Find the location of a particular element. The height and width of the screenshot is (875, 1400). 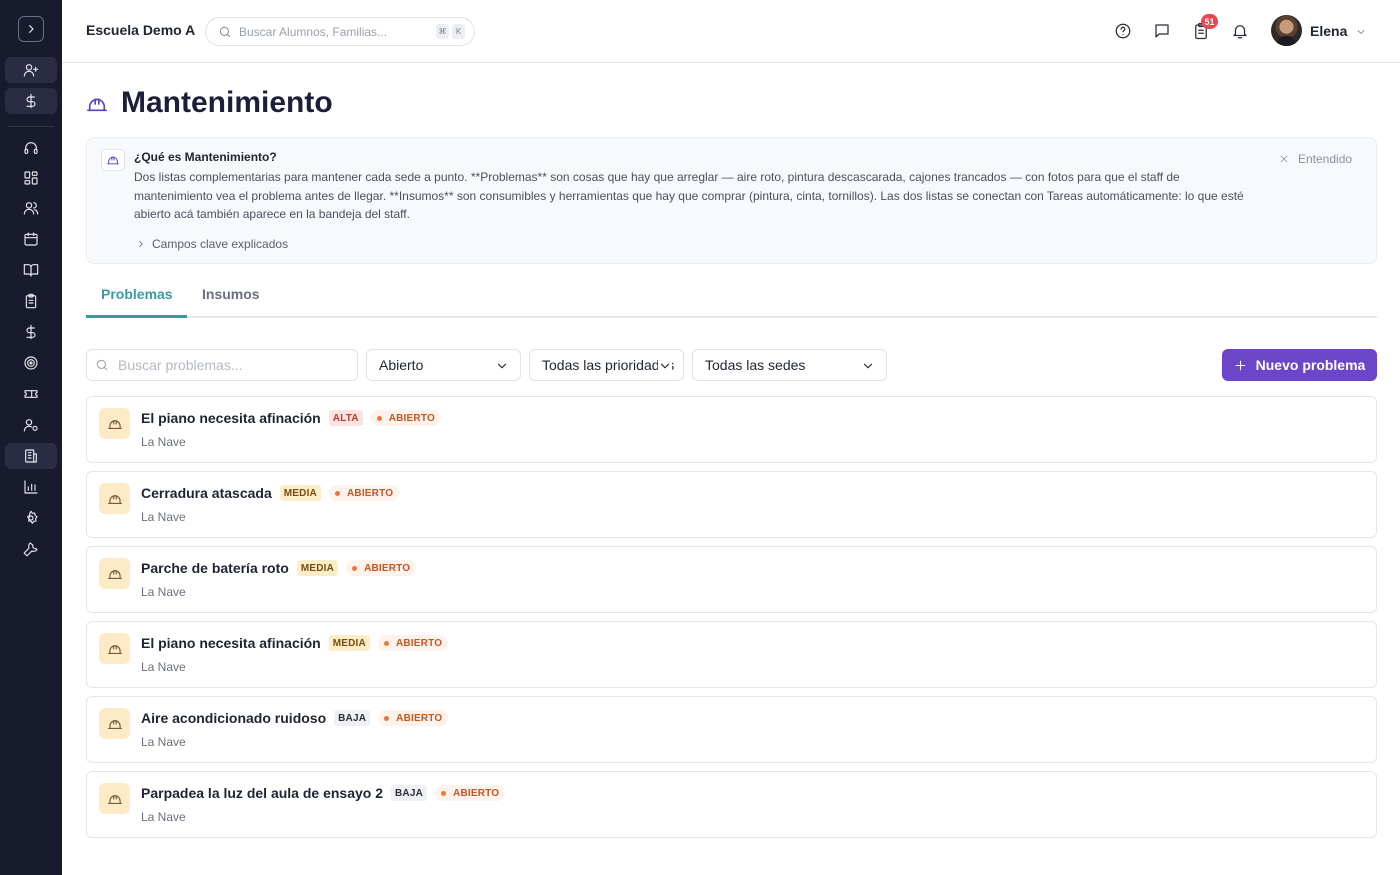

sidebar-item-courses is located at coordinates (31, 270).